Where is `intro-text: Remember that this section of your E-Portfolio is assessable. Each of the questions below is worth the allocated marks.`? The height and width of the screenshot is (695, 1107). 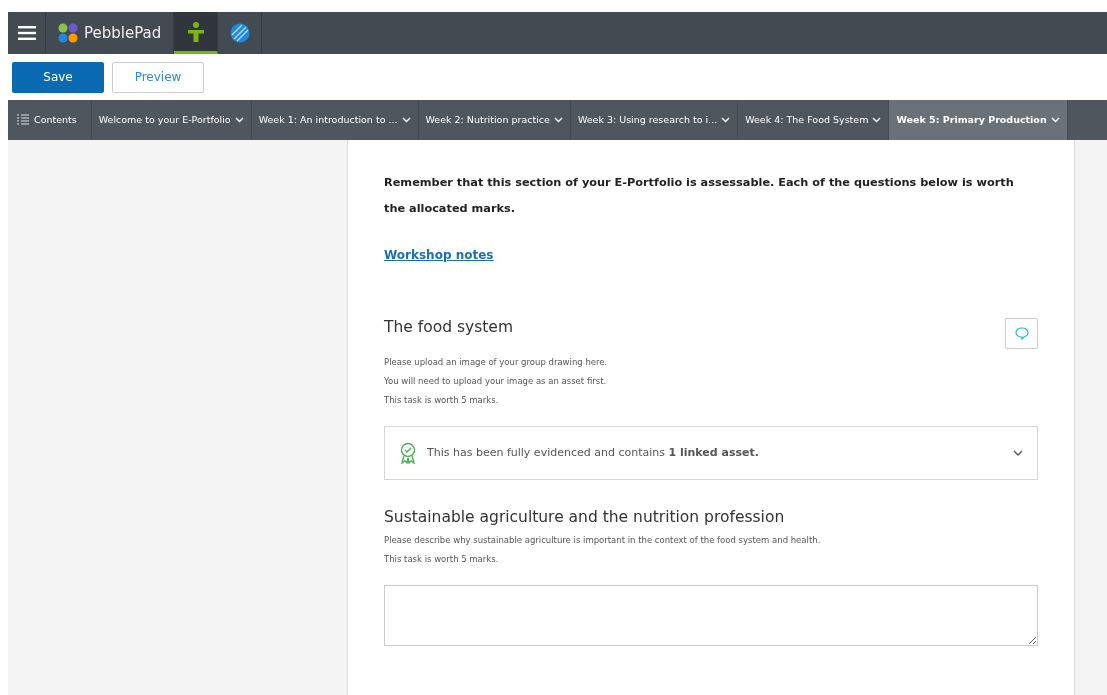 intro-text: Remember that this section of your E-Portfolio is assessable. Each of the questions below is worth the allocated marks. is located at coordinates (699, 196).